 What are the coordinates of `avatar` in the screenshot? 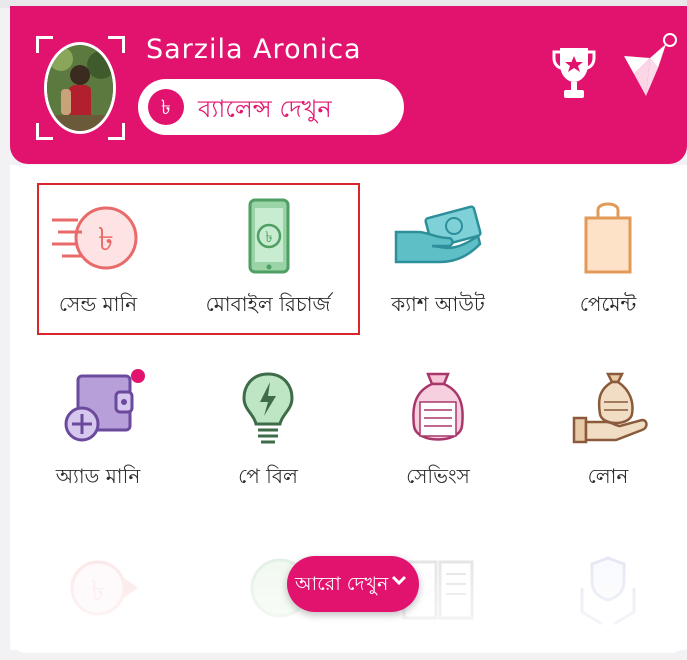 It's located at (80, 88).